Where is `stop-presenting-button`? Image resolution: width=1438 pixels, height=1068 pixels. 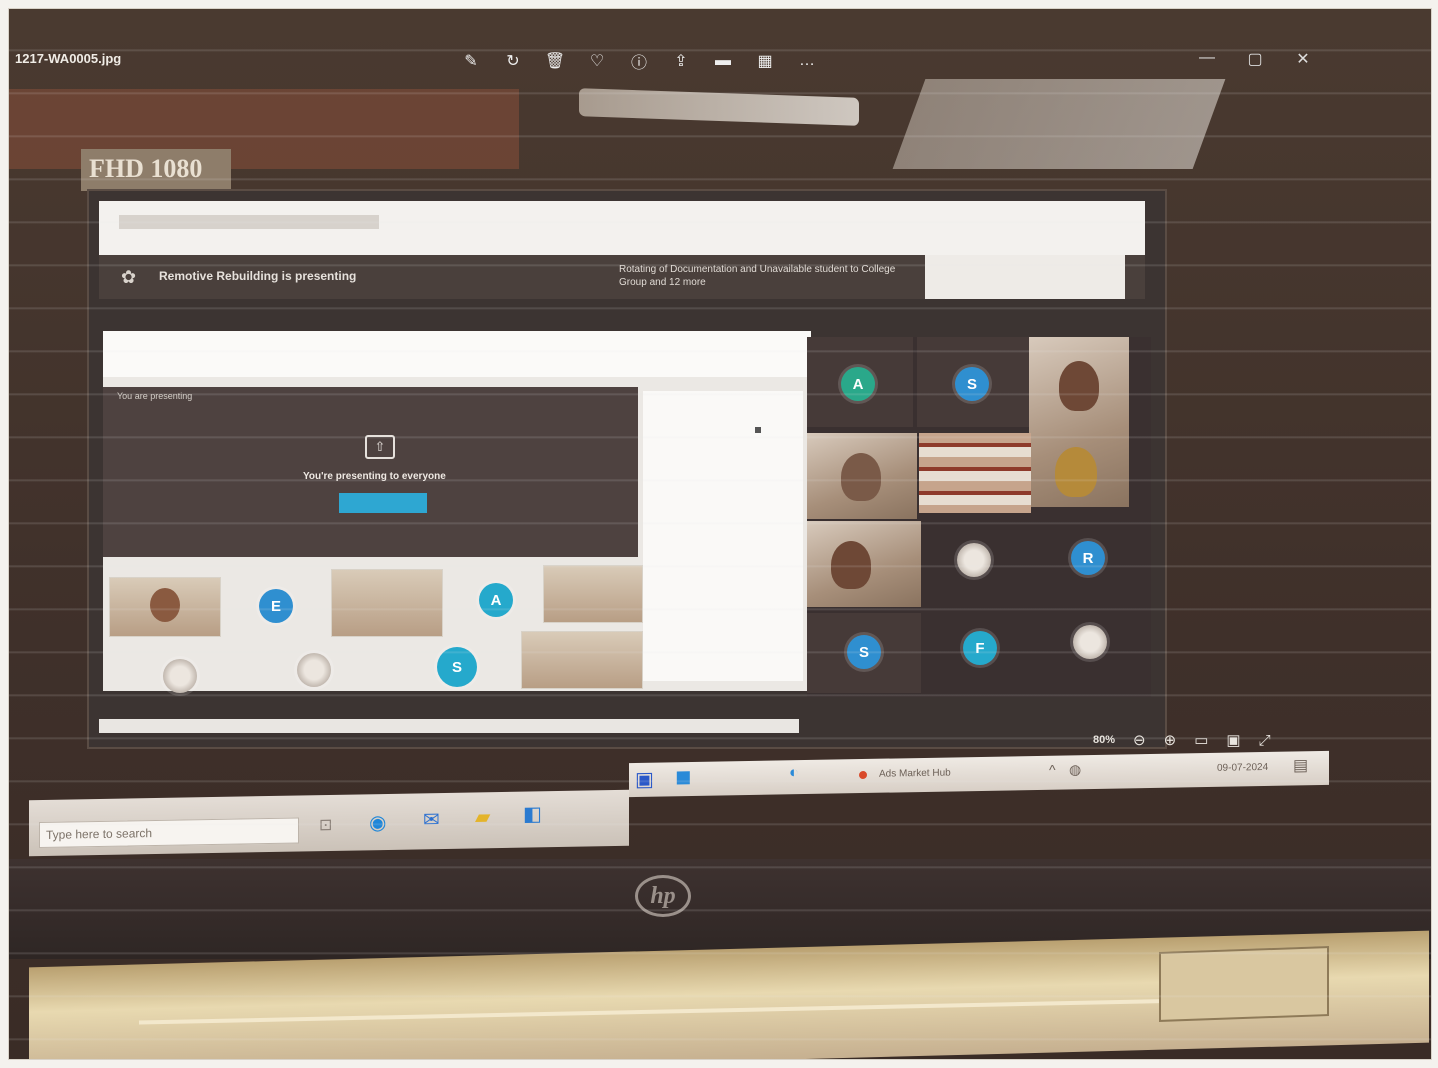
stop-presenting-button is located at coordinates (383, 503).